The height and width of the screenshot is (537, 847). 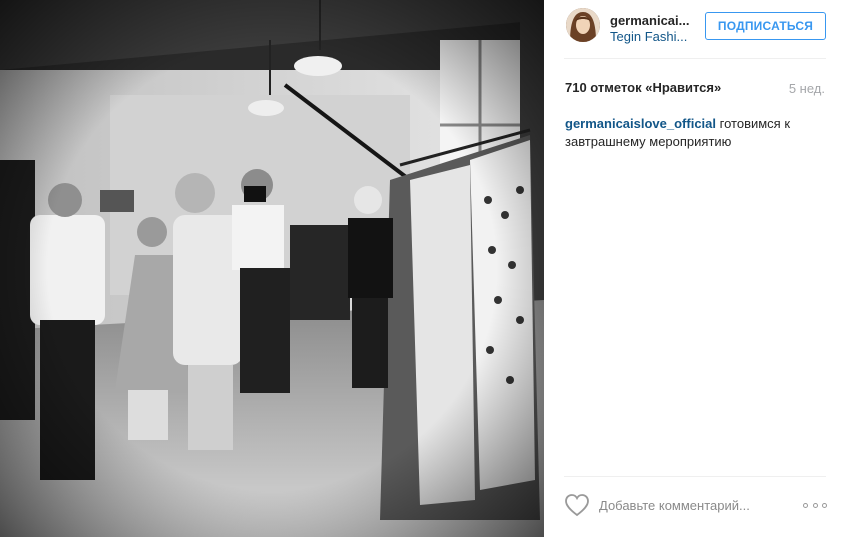 I want to click on likes-count: 710 отметок «Нравится», so click(x=643, y=87).